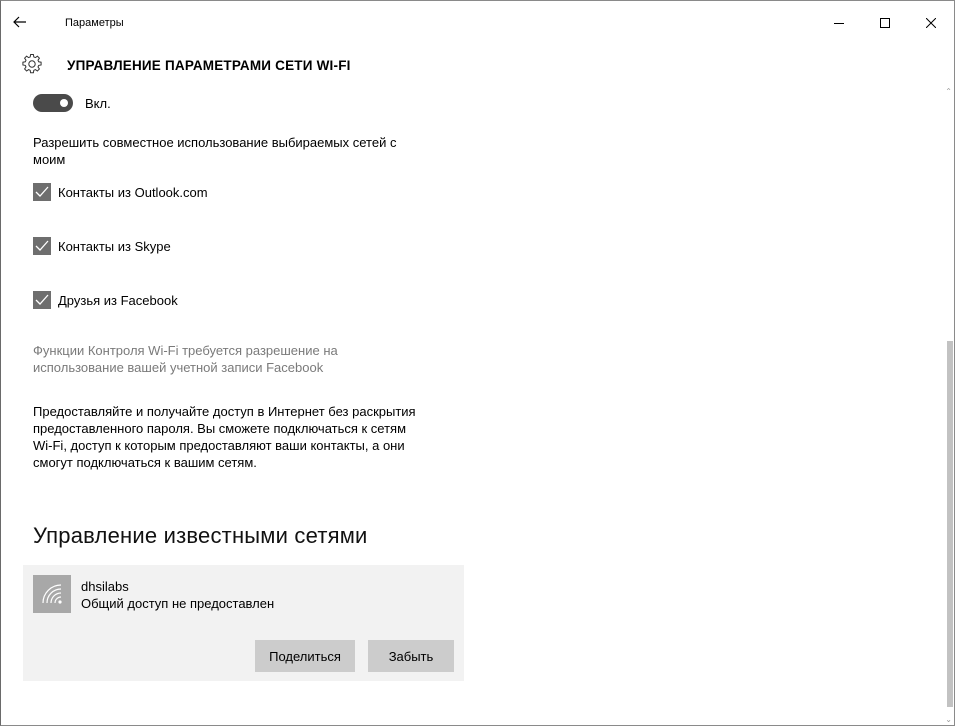 The image size is (956, 727). What do you see at coordinates (133, 192) in the screenshot?
I see `checkbox-label: Контакты из Outlook.com` at bounding box center [133, 192].